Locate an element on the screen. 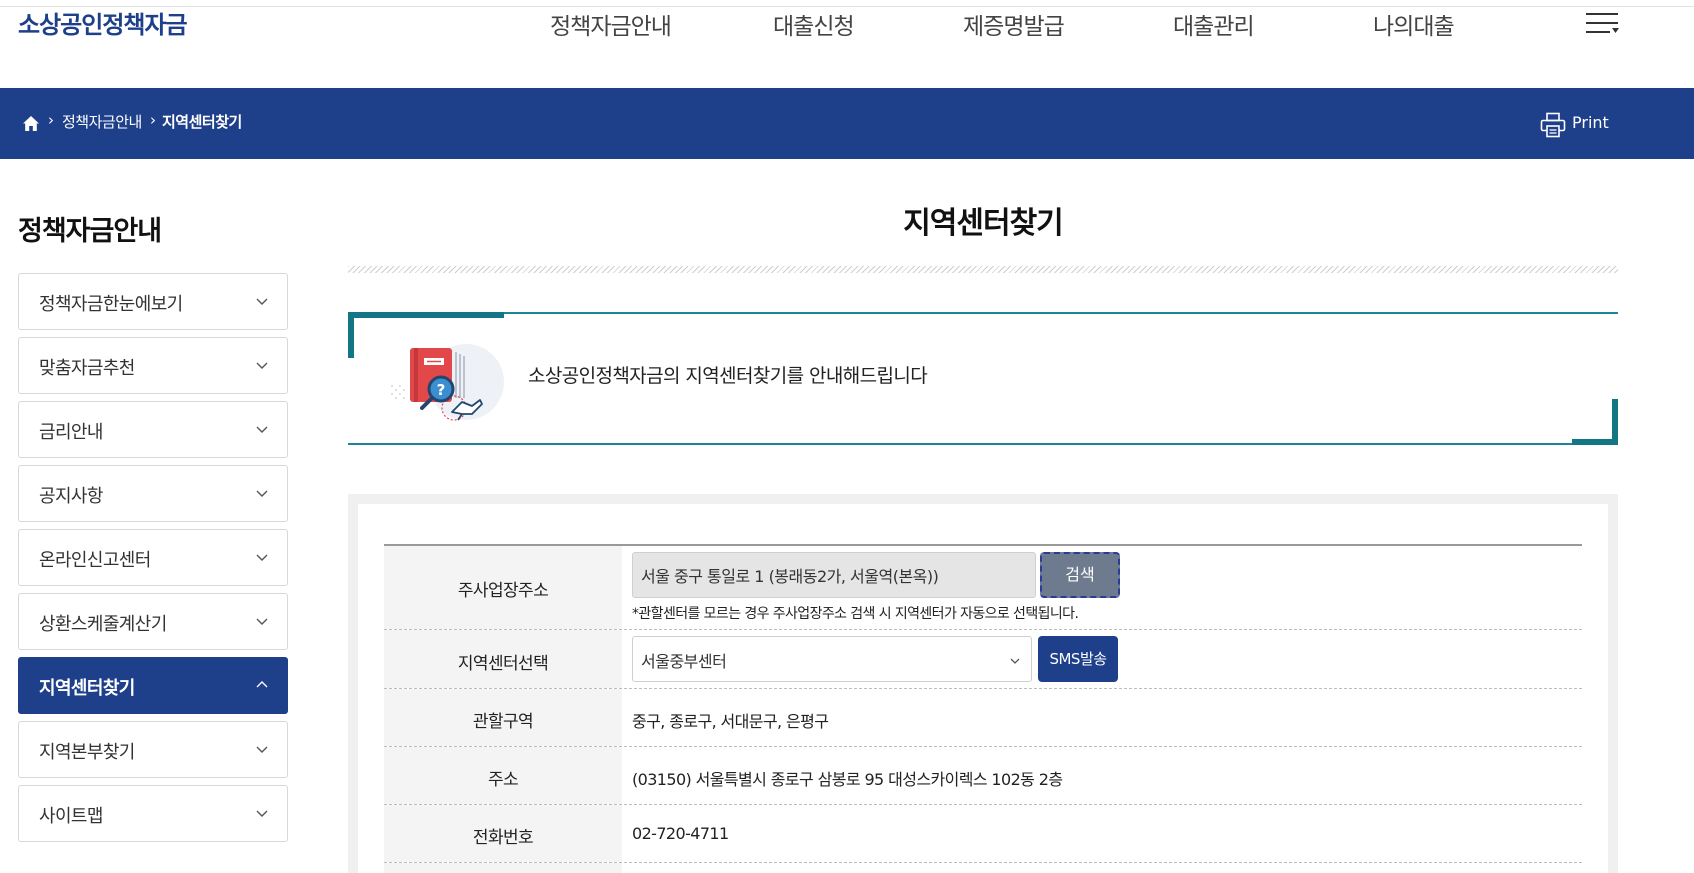 The image size is (1694, 873). sidebar-item-overview: 정책자금한눈에보기 is located at coordinates (153, 301).